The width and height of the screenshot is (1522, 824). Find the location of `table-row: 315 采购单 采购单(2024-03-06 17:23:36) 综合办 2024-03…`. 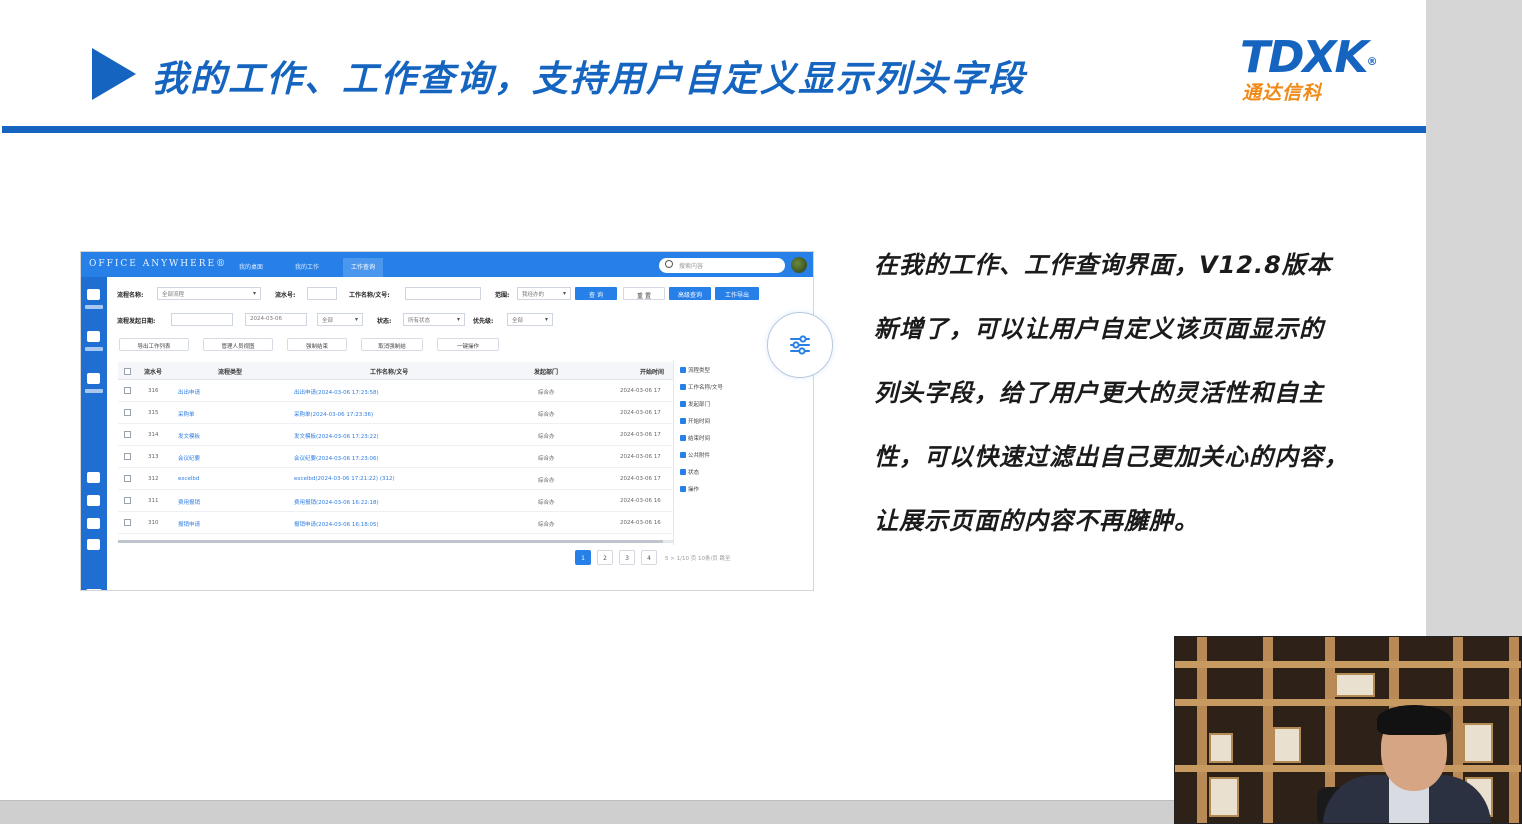

table-row: 315 采购单 采购单(2024-03-06 17:23:36) 综合办 2024-03… is located at coordinates (396, 413).